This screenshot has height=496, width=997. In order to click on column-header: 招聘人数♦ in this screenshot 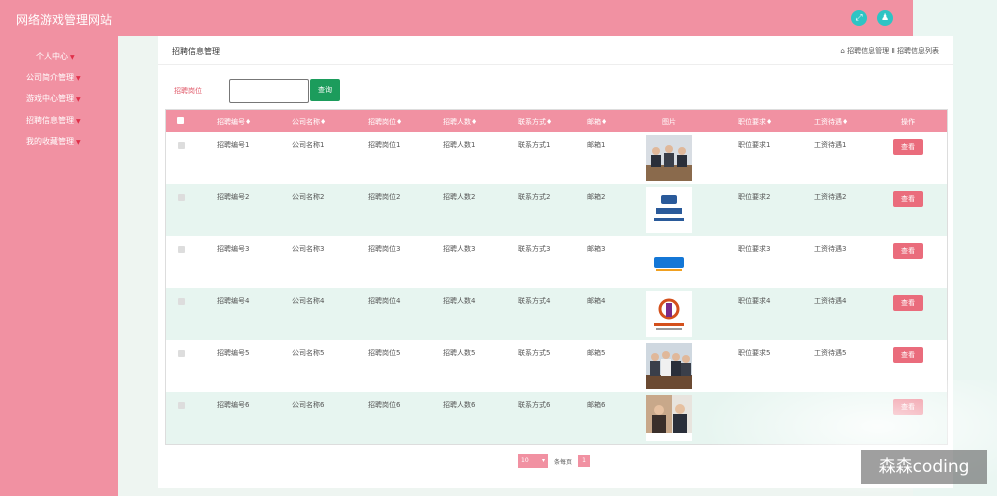, I will do `click(460, 122)`.